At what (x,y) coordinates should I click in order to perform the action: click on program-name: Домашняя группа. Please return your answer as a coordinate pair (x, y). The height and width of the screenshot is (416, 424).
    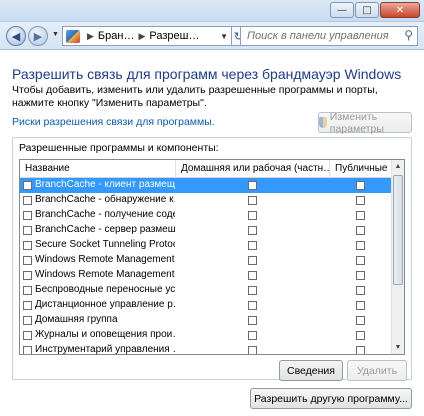
    Looking at the image, I should click on (76, 319).